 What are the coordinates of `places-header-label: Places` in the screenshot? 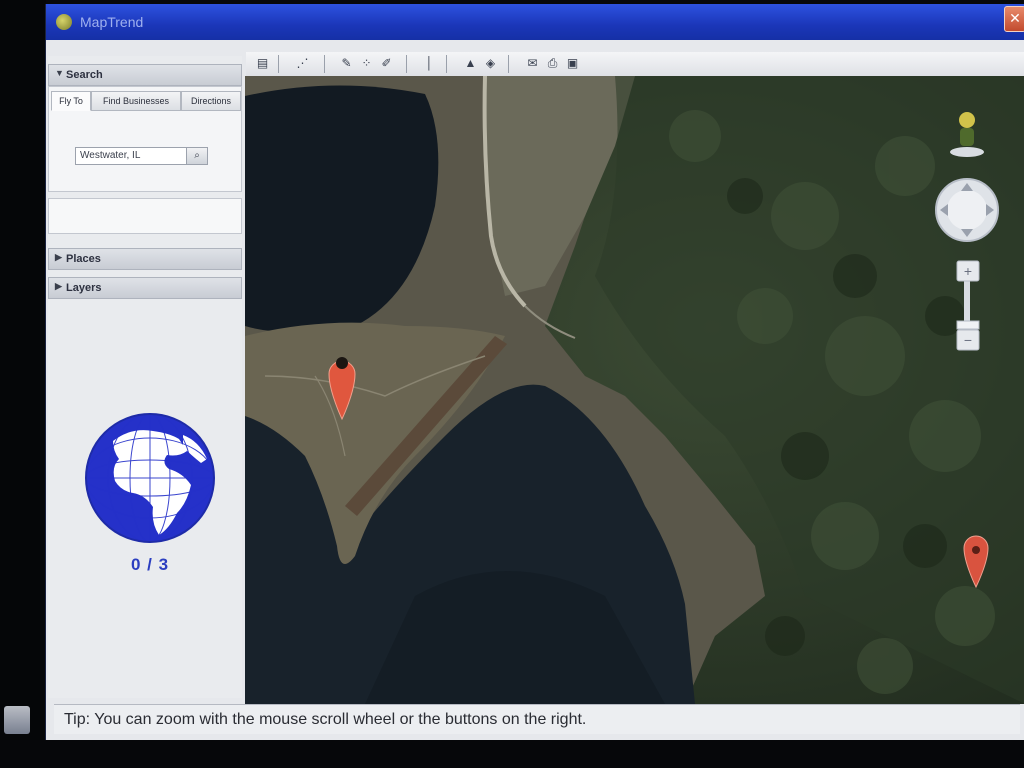 It's located at (83, 259).